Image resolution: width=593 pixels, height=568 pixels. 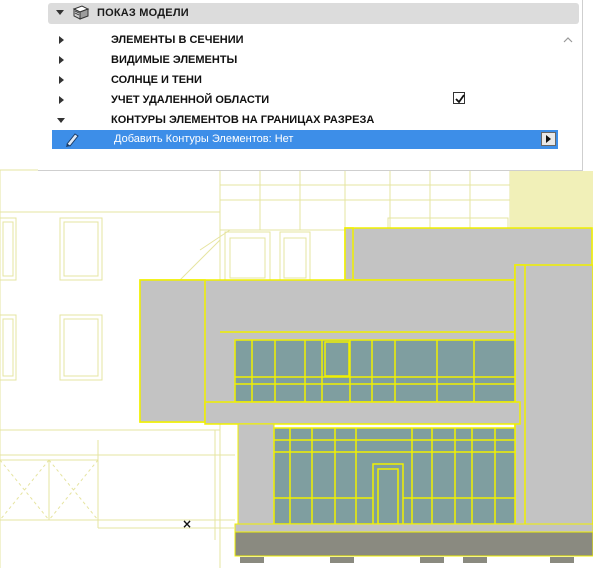 I want to click on checkmark-icon, so click(x=460, y=99).